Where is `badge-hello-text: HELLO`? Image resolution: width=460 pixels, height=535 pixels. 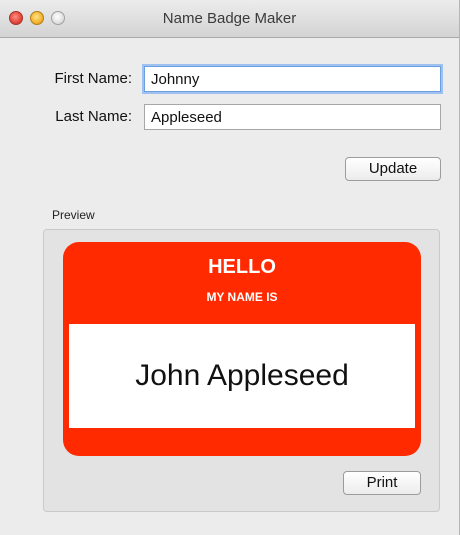 badge-hello-text: HELLO is located at coordinates (242, 267).